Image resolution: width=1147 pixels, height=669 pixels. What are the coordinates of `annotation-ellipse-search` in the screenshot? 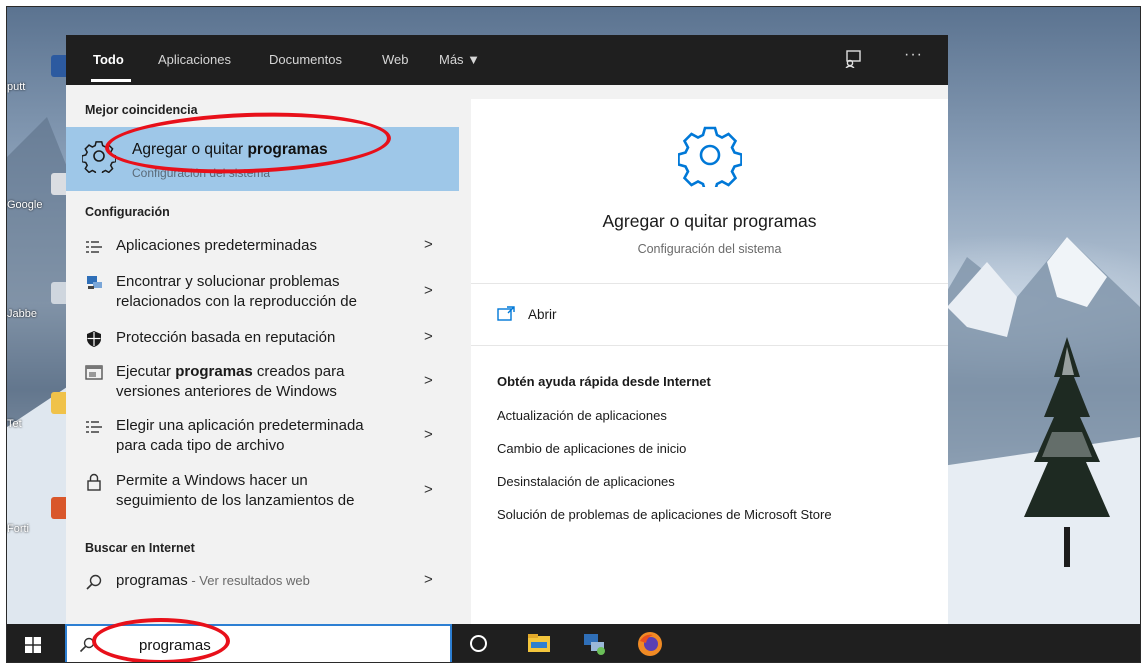 It's located at (161, 640).